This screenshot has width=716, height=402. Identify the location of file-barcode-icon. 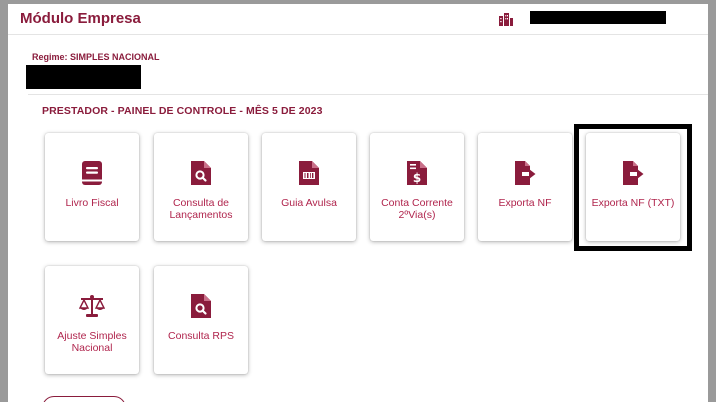
(309, 173).